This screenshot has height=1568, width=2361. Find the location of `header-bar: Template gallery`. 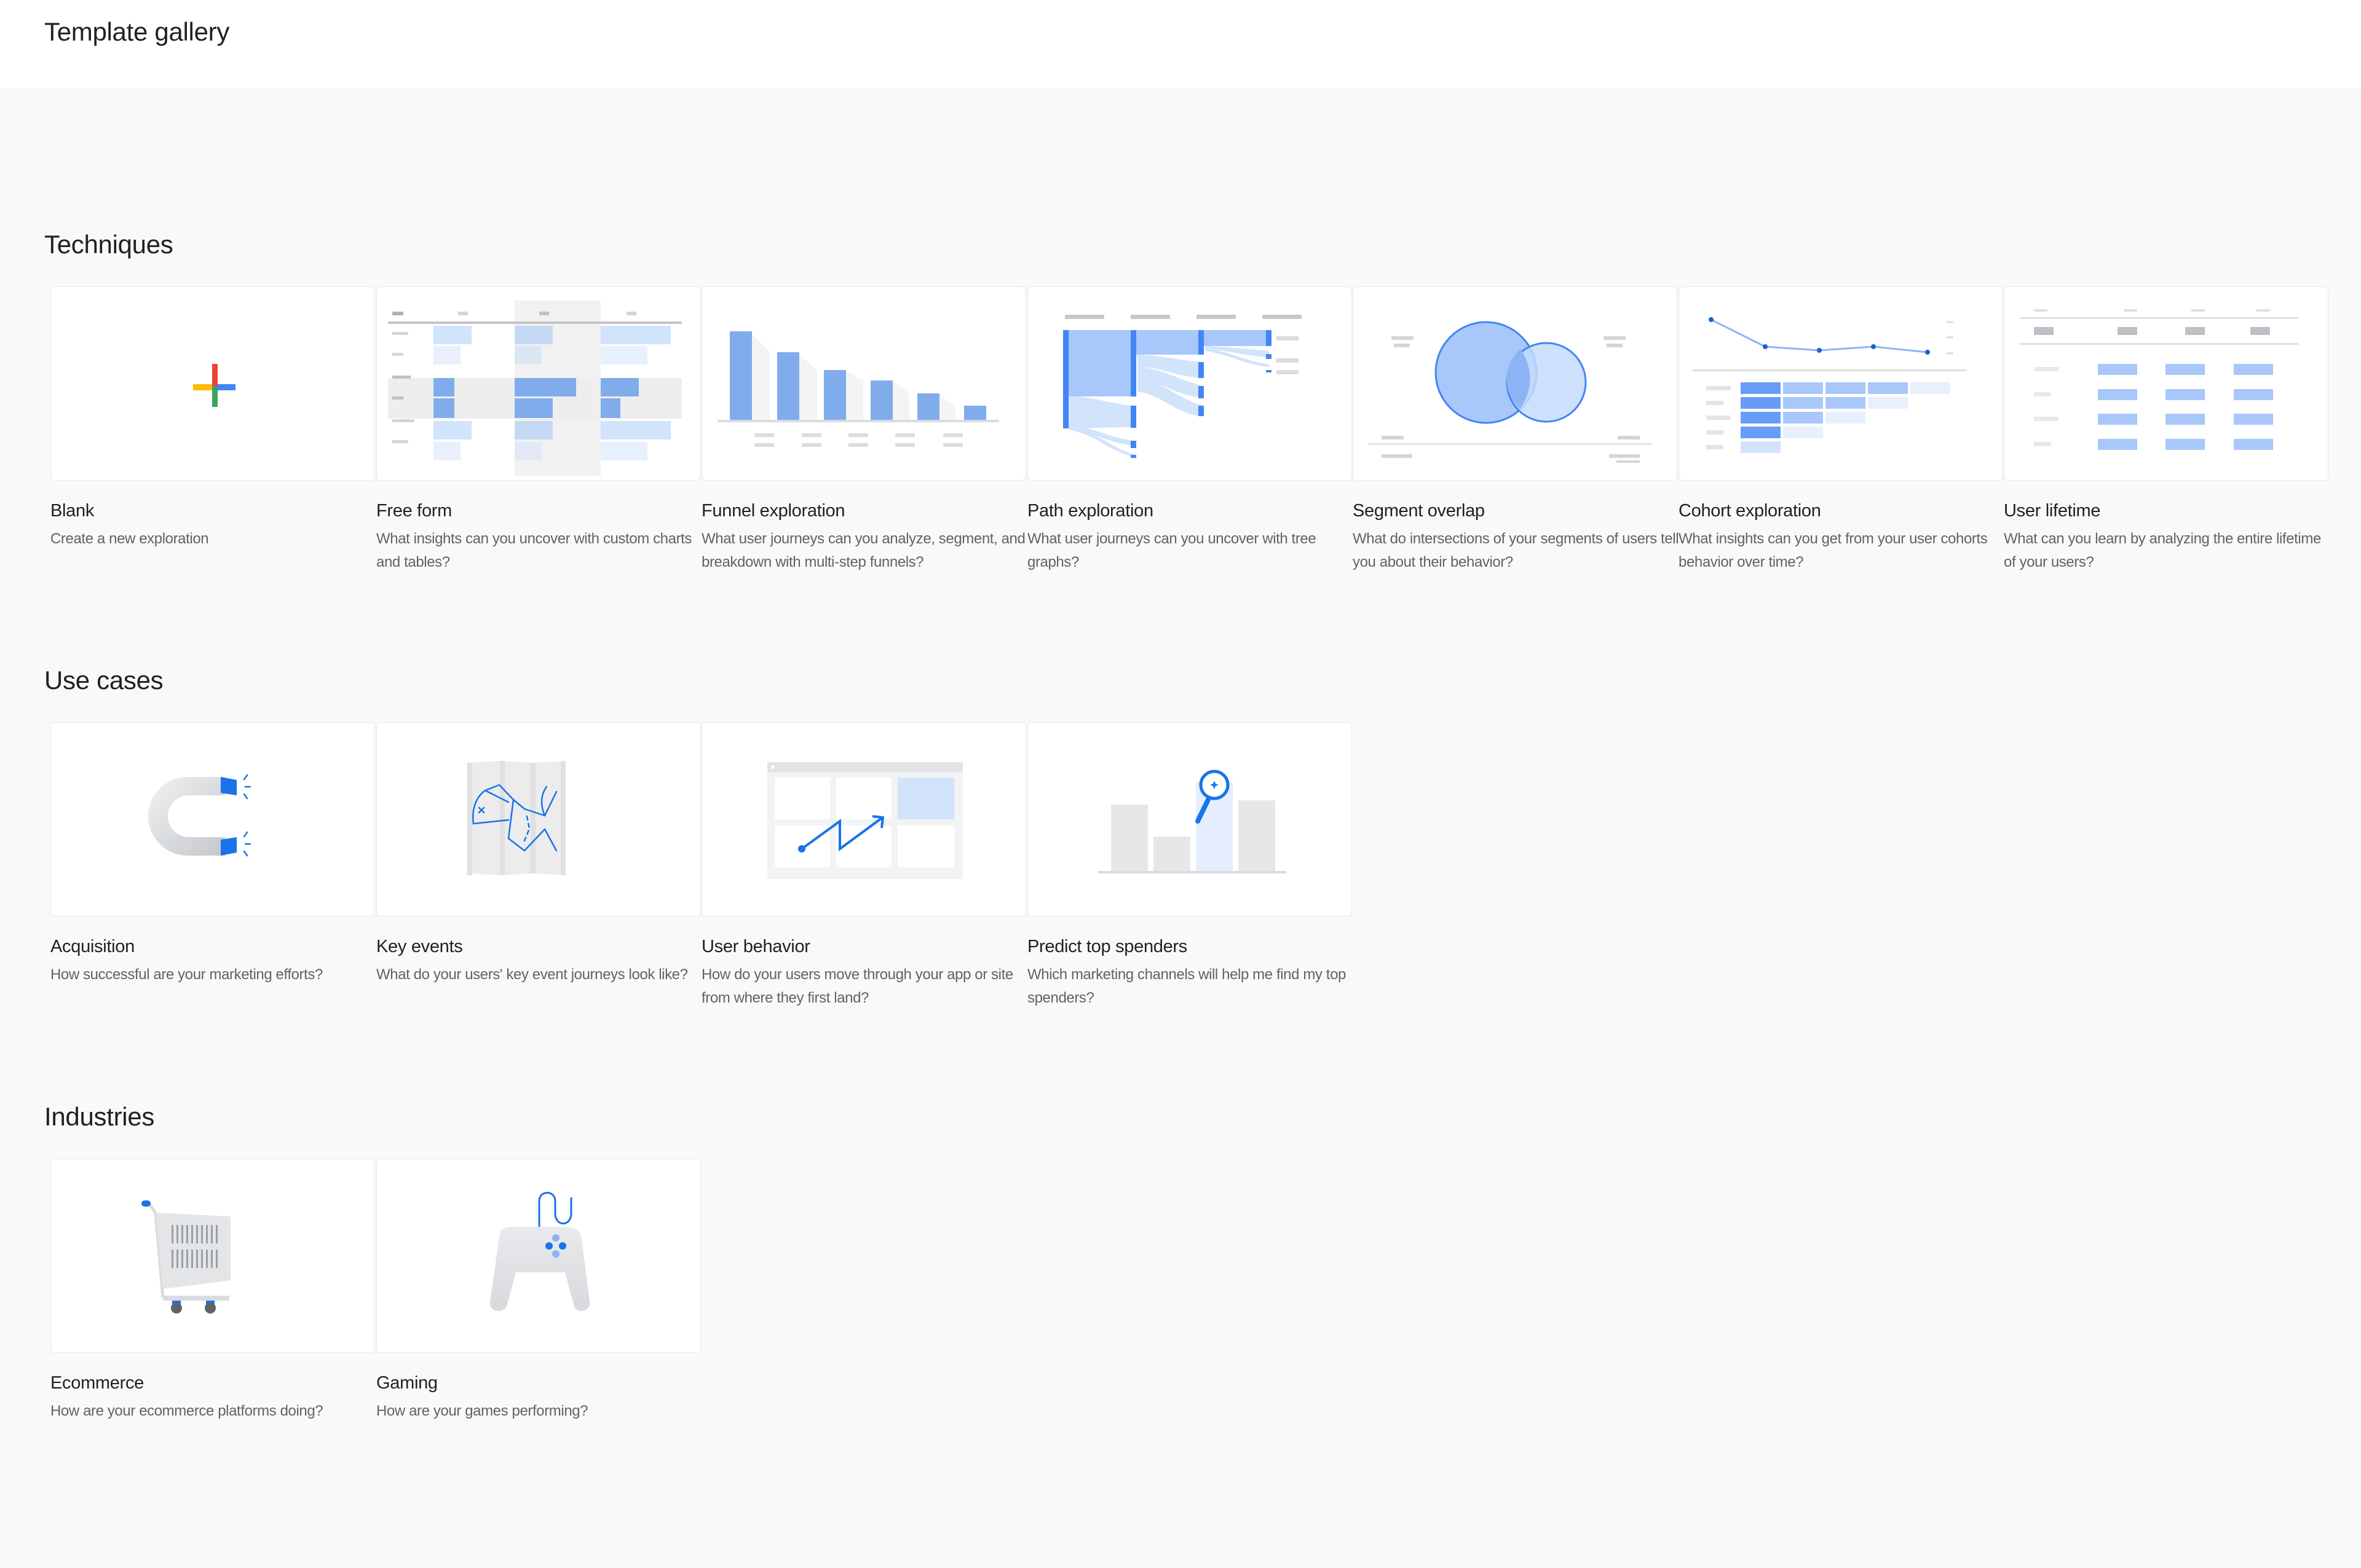

header-bar: Template gallery is located at coordinates (1180, 44).